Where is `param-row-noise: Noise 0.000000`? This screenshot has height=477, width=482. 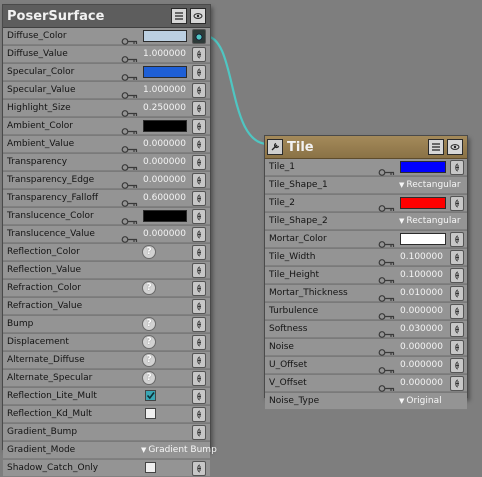 param-row-noise: Noise 0.000000 is located at coordinates (366, 347).